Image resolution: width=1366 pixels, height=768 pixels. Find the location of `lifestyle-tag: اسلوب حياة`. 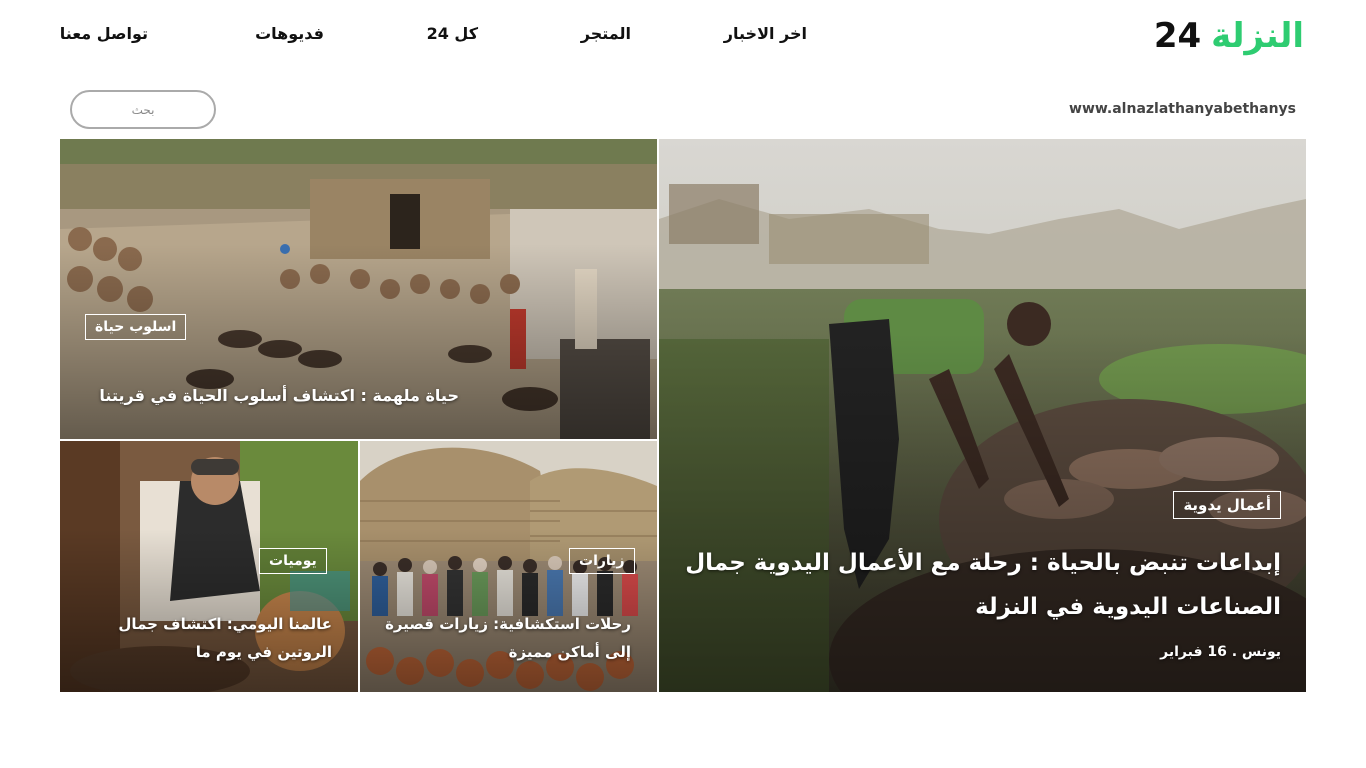

lifestyle-tag: اسلوب حياة is located at coordinates (136, 327).